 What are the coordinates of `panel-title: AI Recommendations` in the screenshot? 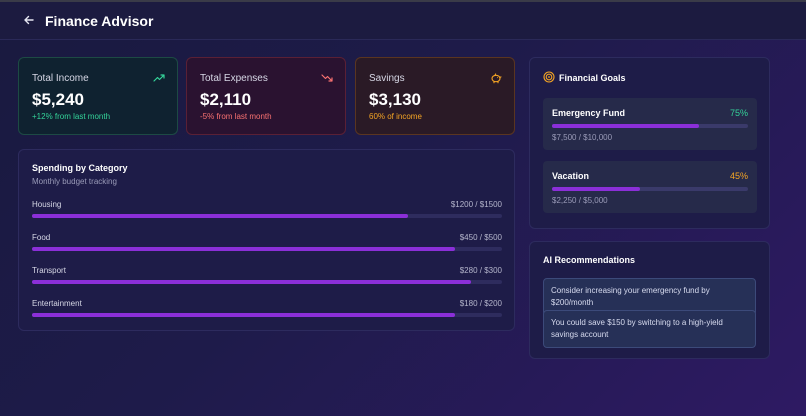 It's located at (589, 260).